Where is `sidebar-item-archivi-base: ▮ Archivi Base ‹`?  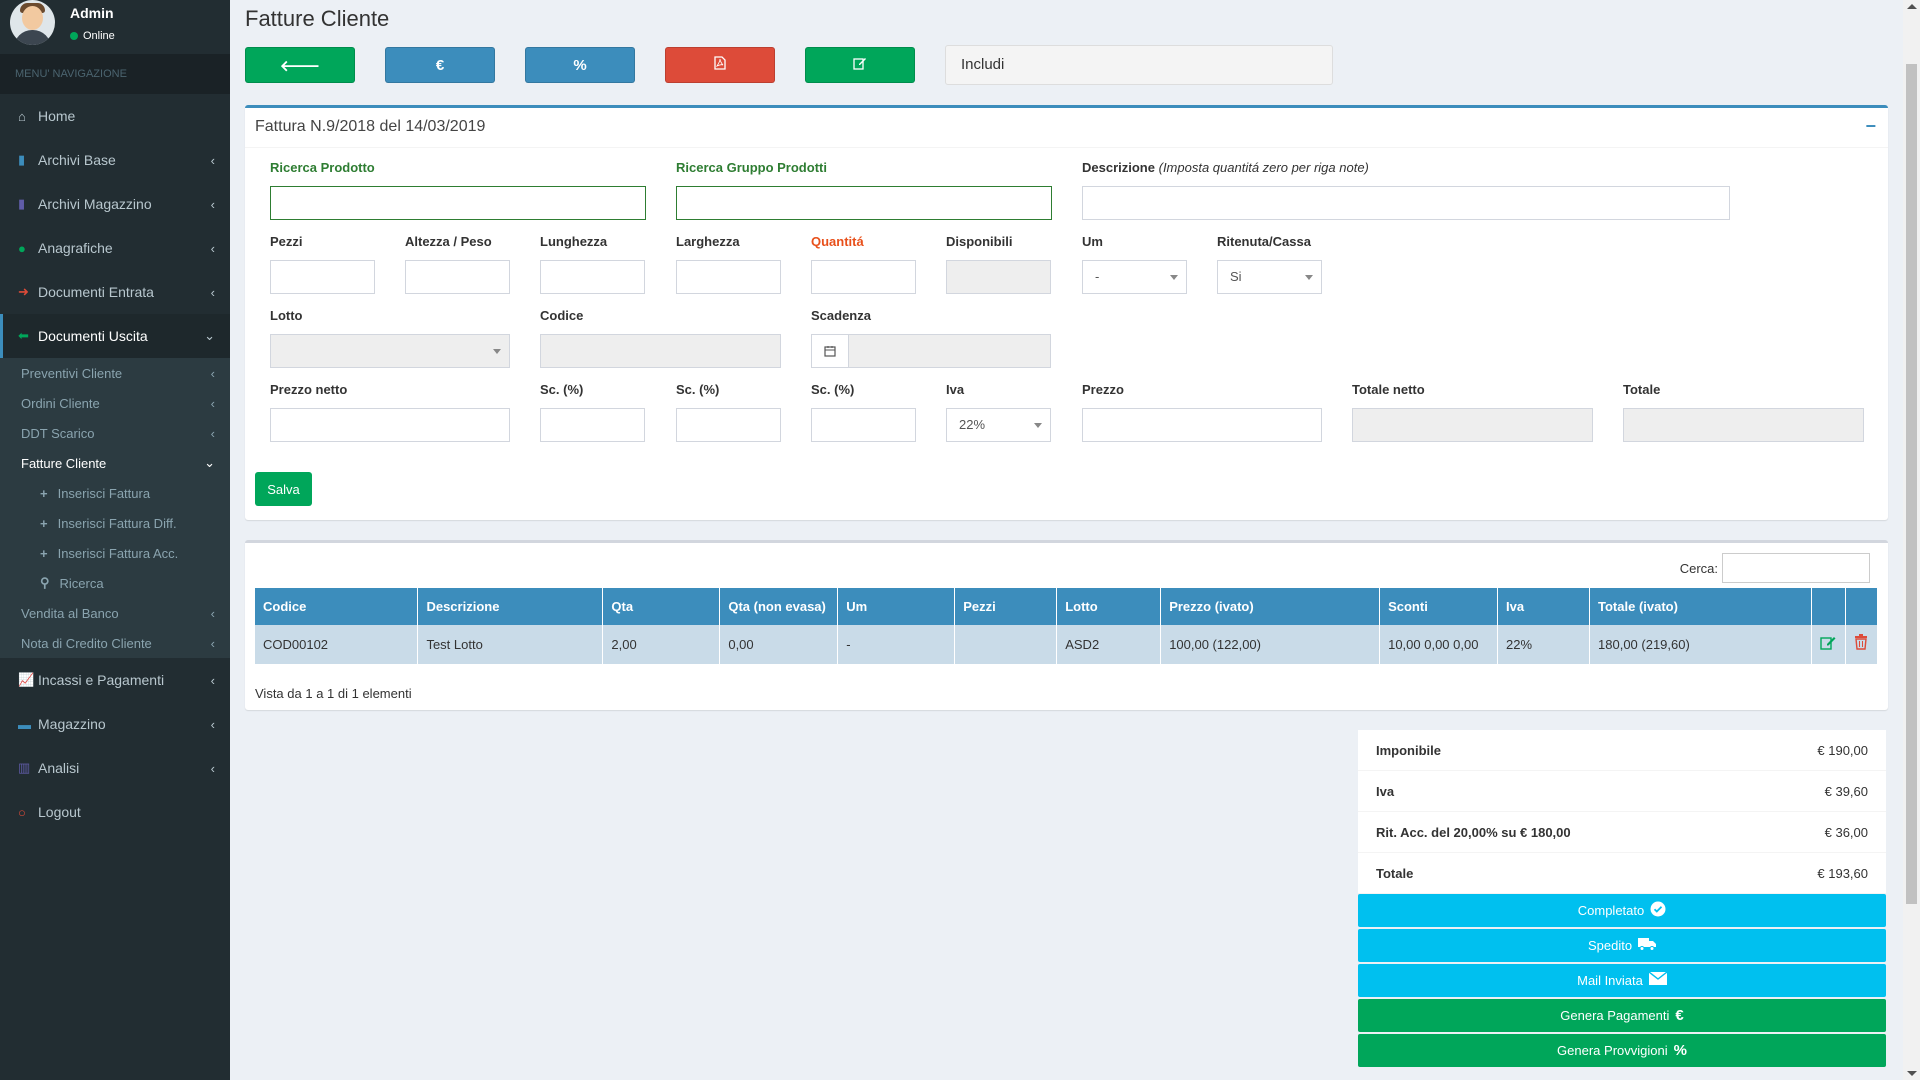
sidebar-item-archivi-base: ▮ Archivi Base ‹ is located at coordinates (115, 160).